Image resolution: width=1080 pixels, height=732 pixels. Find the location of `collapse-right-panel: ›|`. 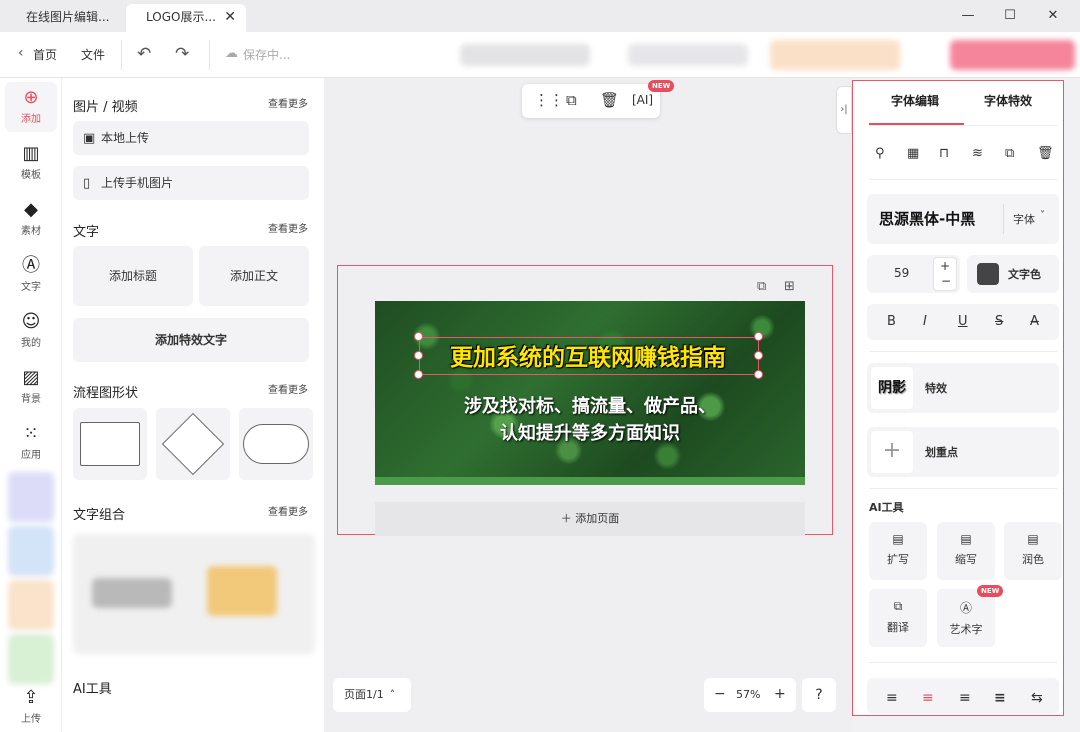

collapse-right-panel: ›| is located at coordinates (844, 110).